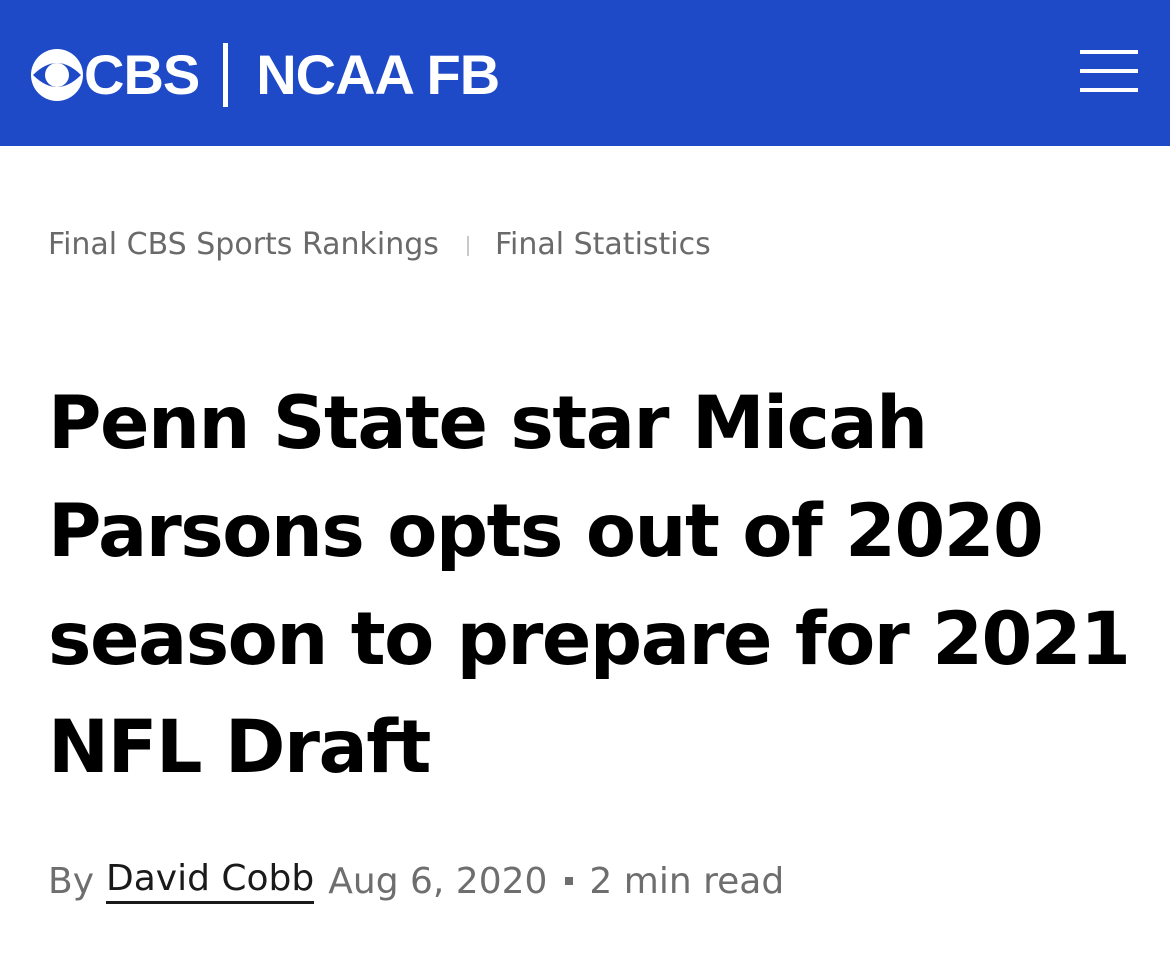 The width and height of the screenshot is (1170, 963). Describe the element at coordinates (142, 74) in the screenshot. I see `brand-wordmark: CBS` at that location.